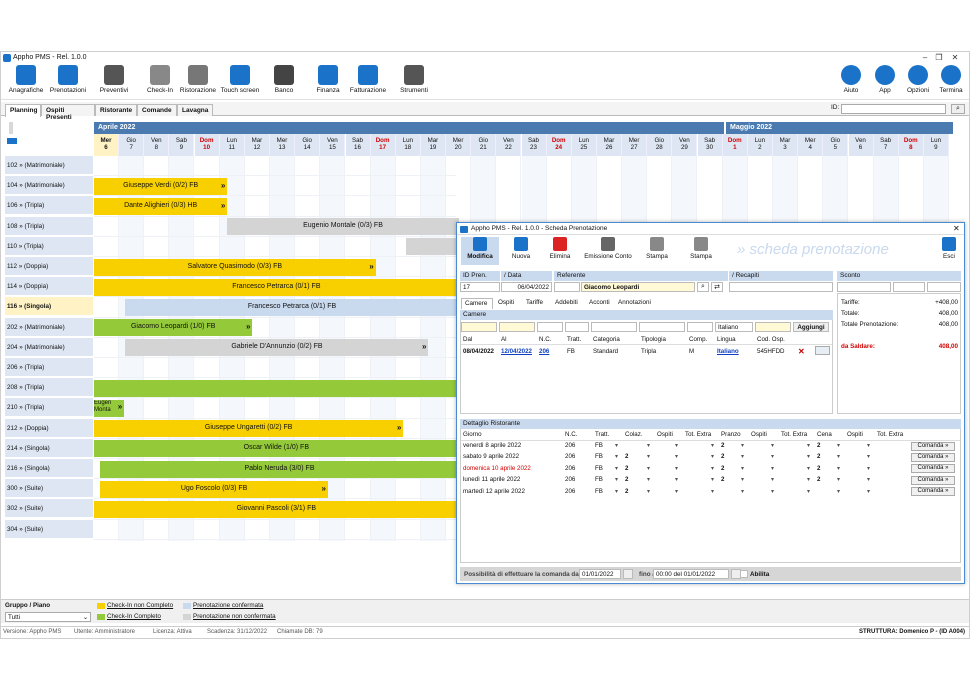 The width and height of the screenshot is (970, 690). I want to click on rist-cena: 2, so click(818, 456).